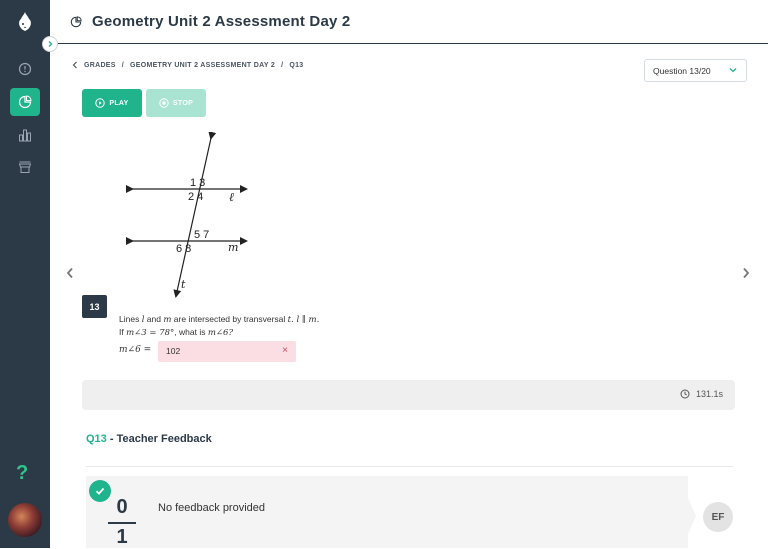 Image resolution: width=768 pixels, height=549 pixels. I want to click on label-l: ℓ, so click(231, 197).